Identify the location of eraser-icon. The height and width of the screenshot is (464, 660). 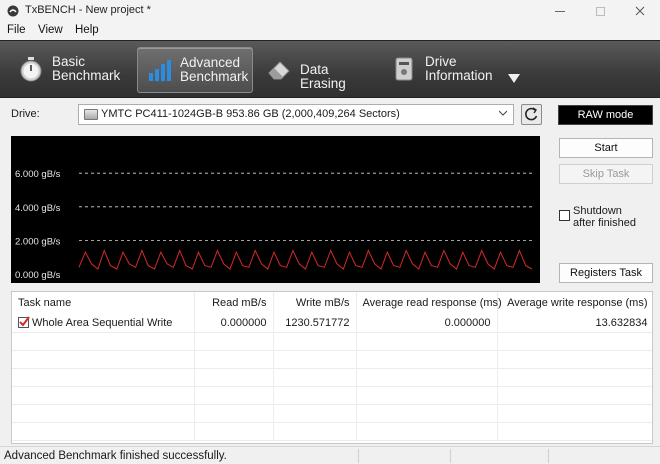
(279, 70).